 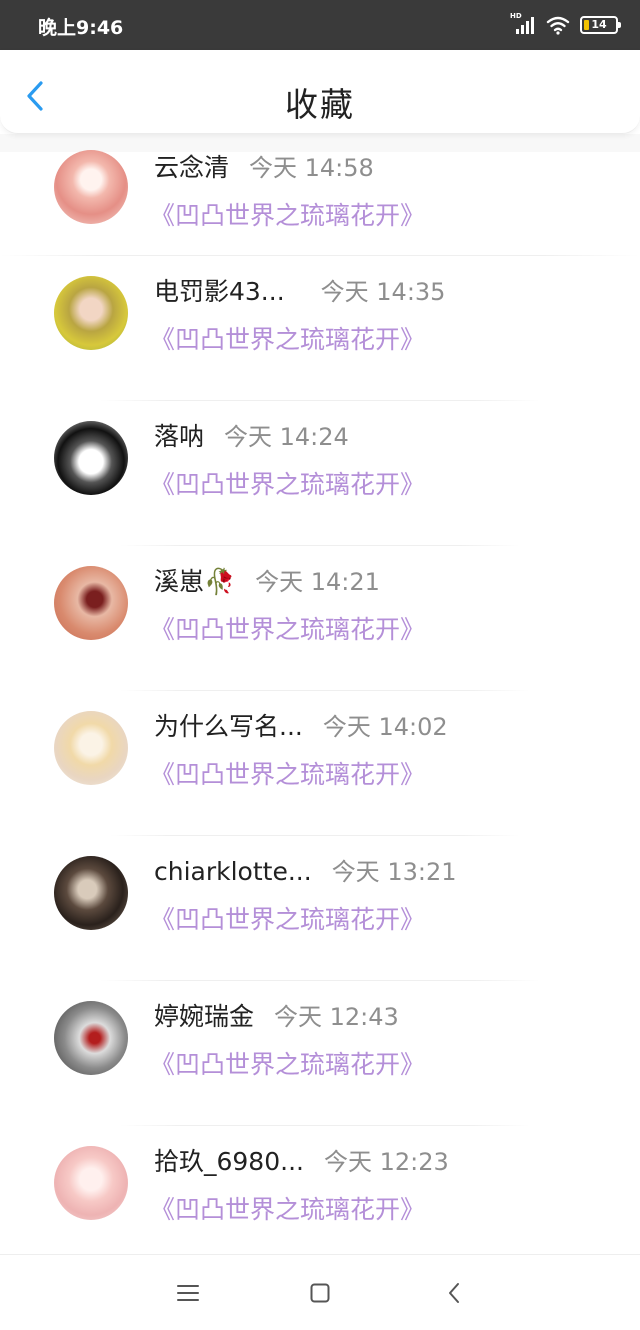 I want to click on system-nav-bar, so click(x=320, y=1292).